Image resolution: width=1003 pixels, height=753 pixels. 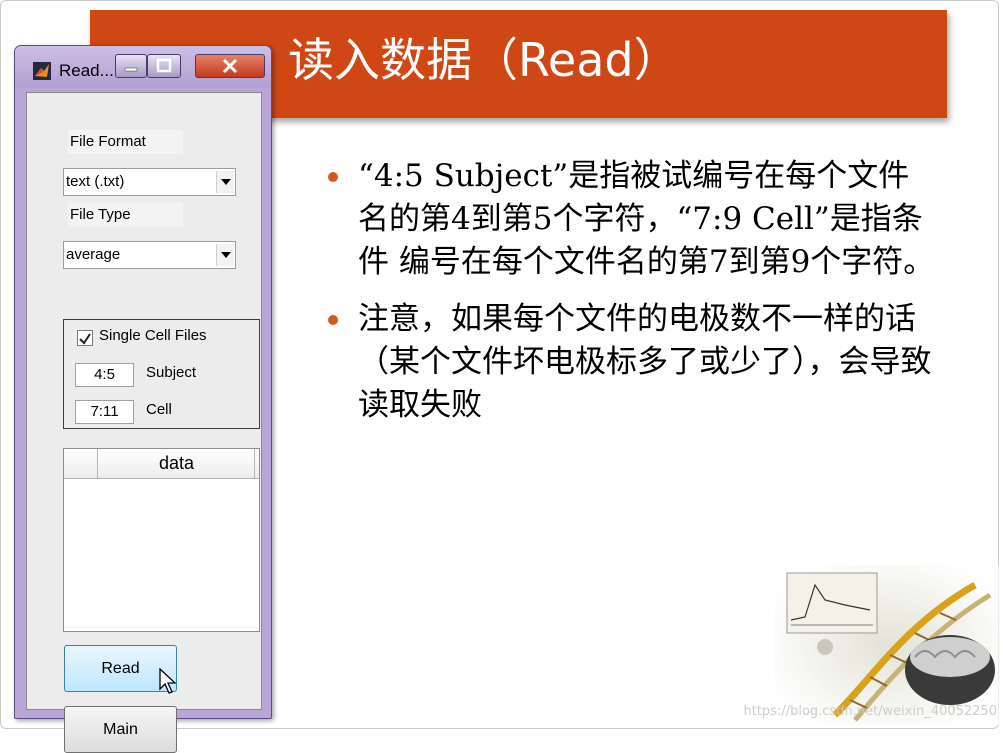 I want to click on file-type-dropdown: average, so click(x=149, y=255).